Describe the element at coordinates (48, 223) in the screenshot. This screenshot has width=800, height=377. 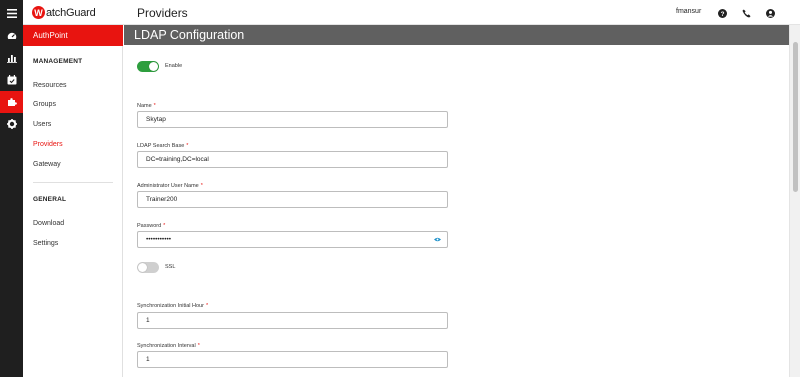
I see `sidebar-item-download: Download` at that location.